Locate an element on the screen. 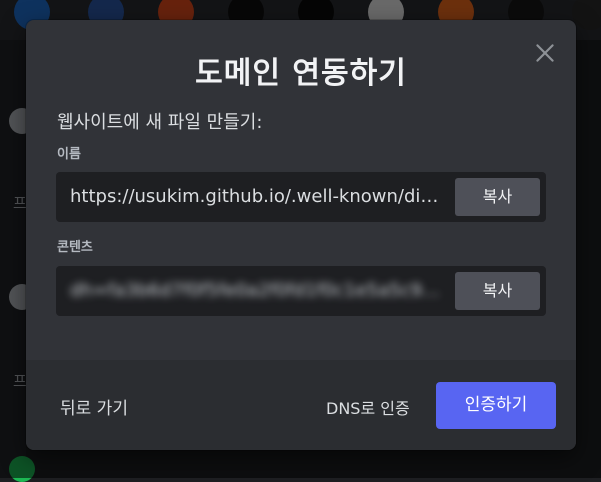 The height and width of the screenshot is (482, 601). modal-subtitle: 웹사이트에 새 파일 만들기: is located at coordinates (160, 122).